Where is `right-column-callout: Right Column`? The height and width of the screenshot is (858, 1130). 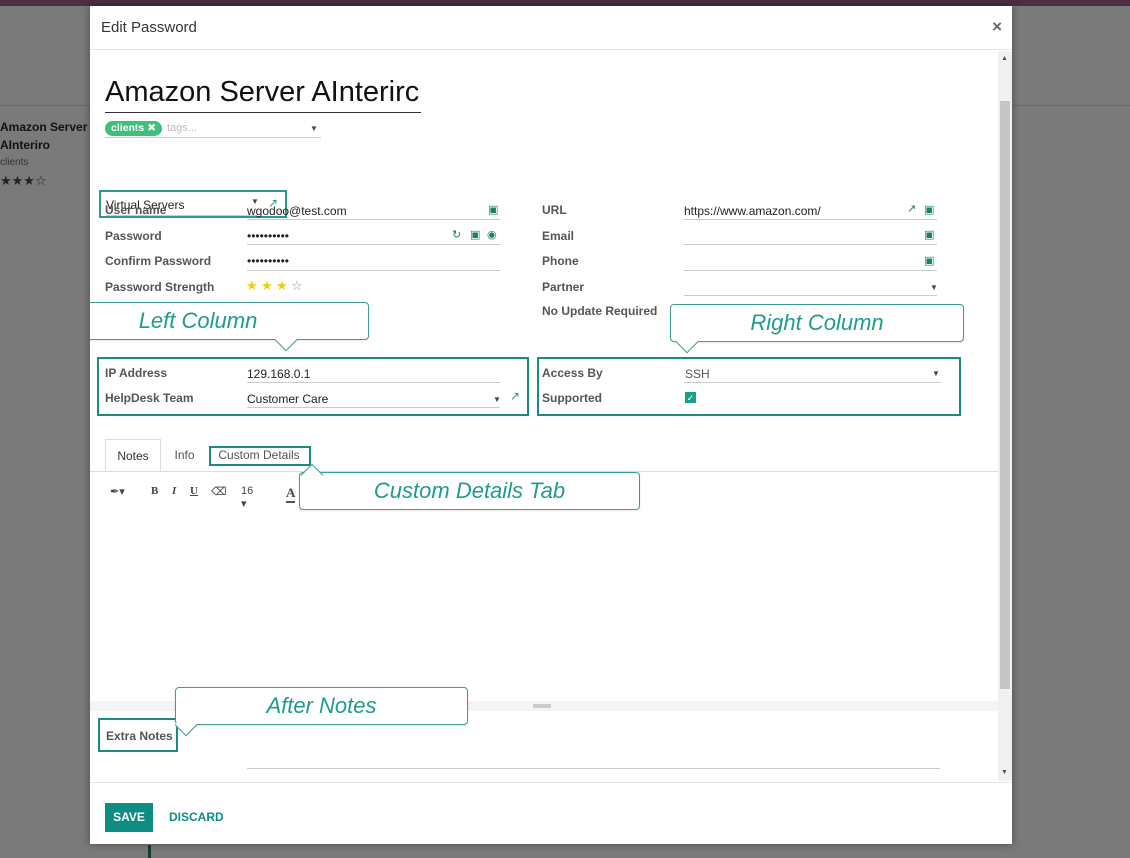
right-column-callout: Right Column is located at coordinates (817, 329).